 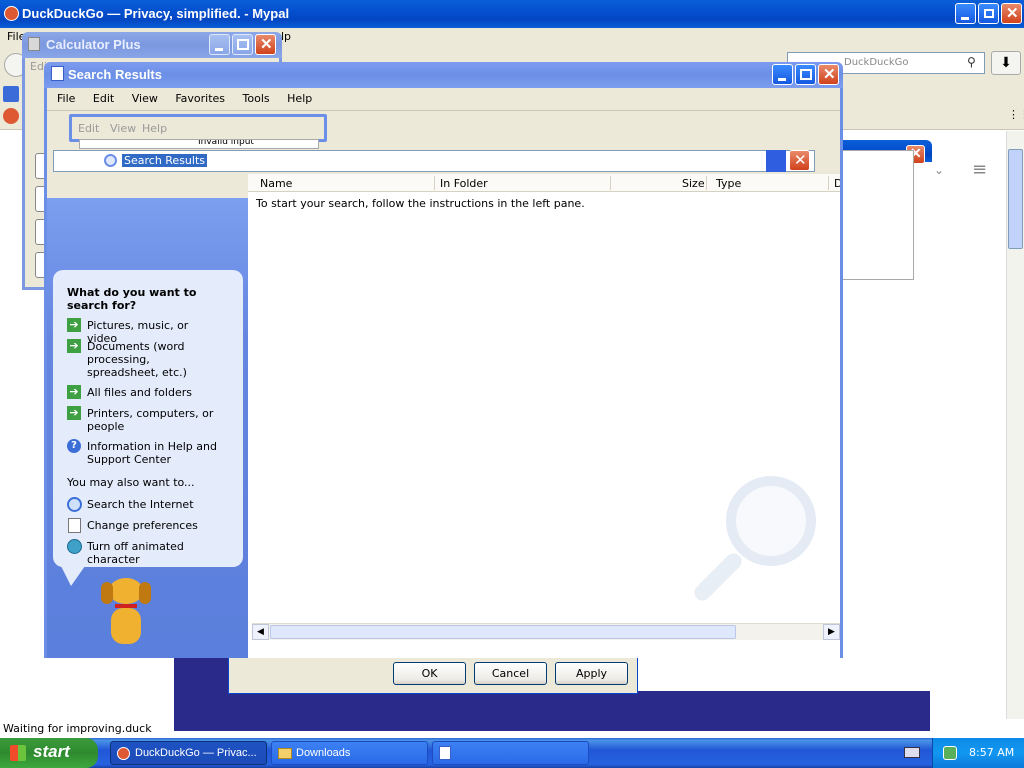 I want to click on search-input: DuckDuckGo, so click(x=876, y=62).